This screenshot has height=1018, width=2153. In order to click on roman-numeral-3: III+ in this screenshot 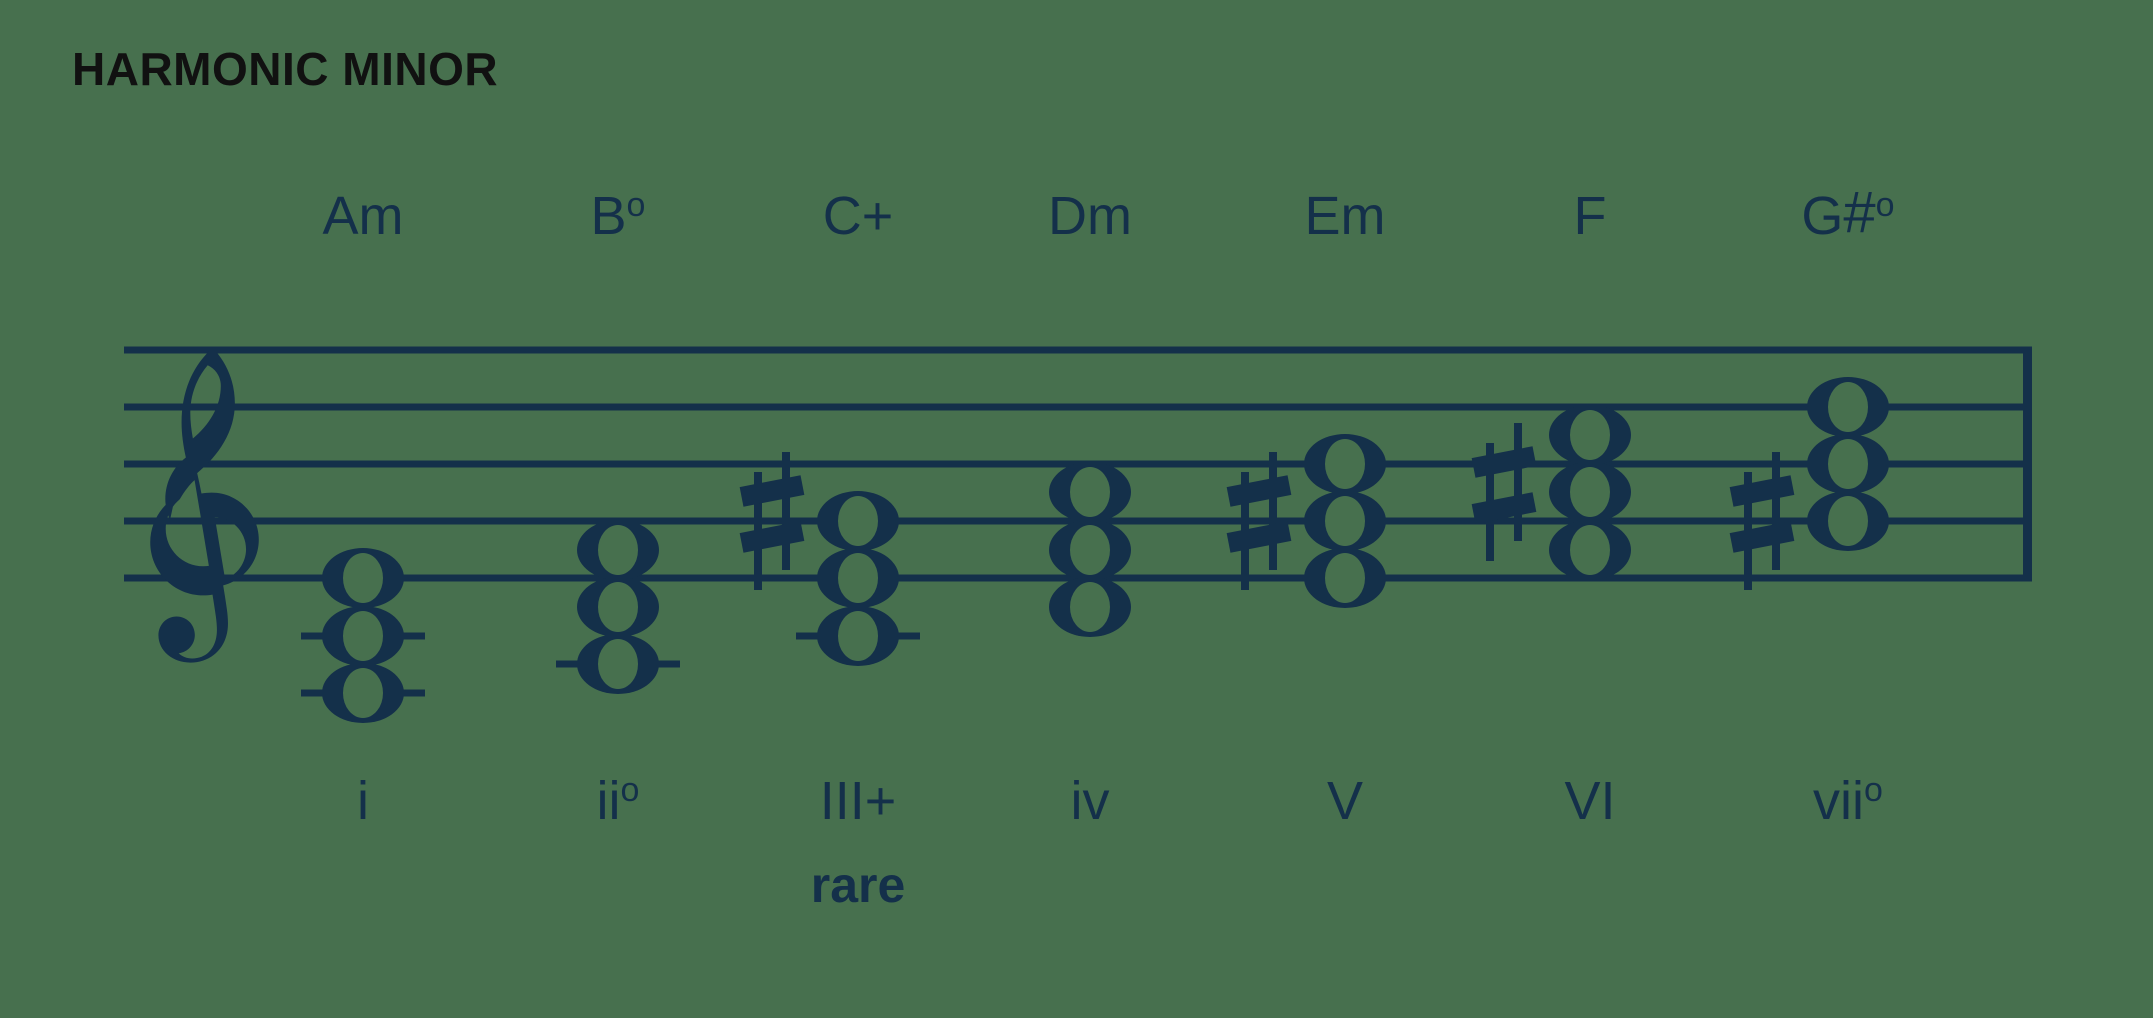, I will do `click(858, 801)`.